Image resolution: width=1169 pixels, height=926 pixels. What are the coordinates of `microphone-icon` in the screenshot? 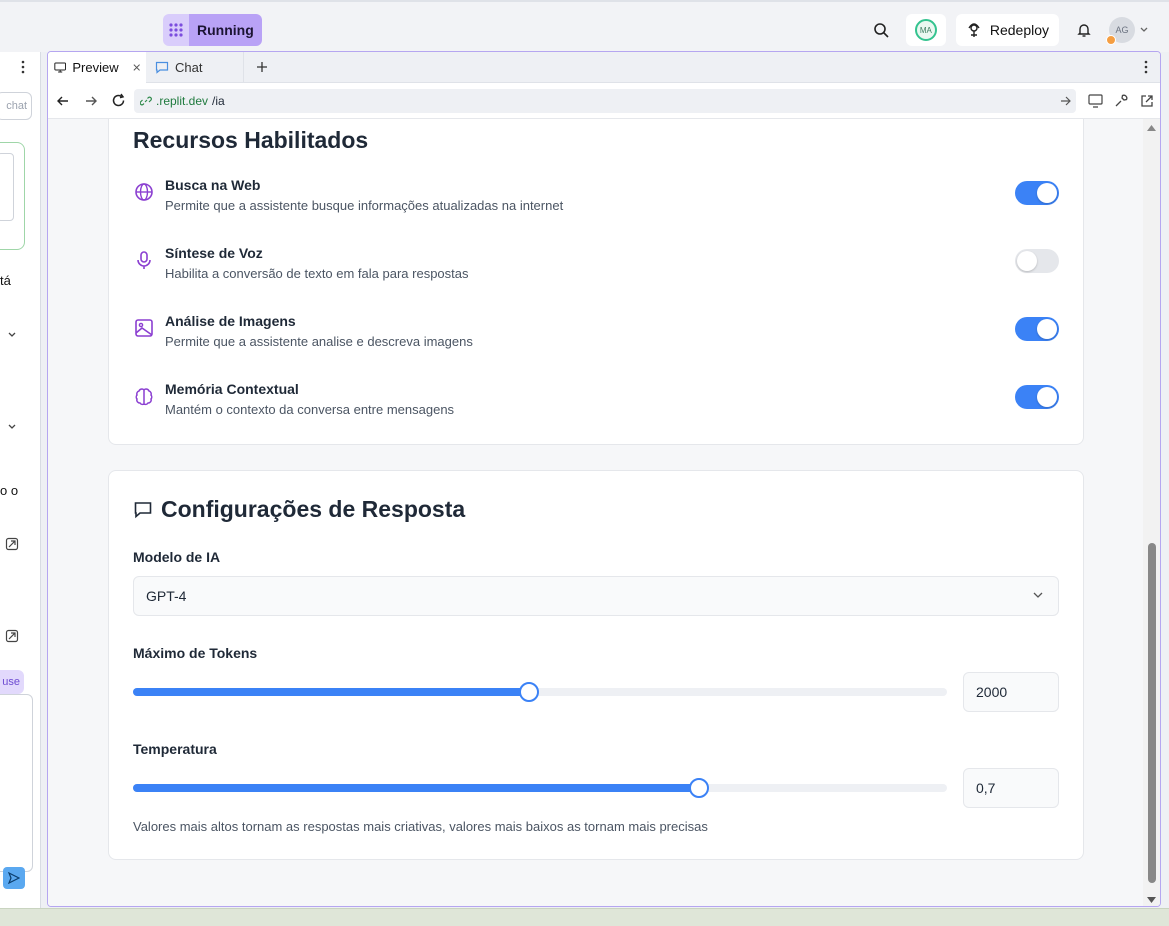 It's located at (144, 260).